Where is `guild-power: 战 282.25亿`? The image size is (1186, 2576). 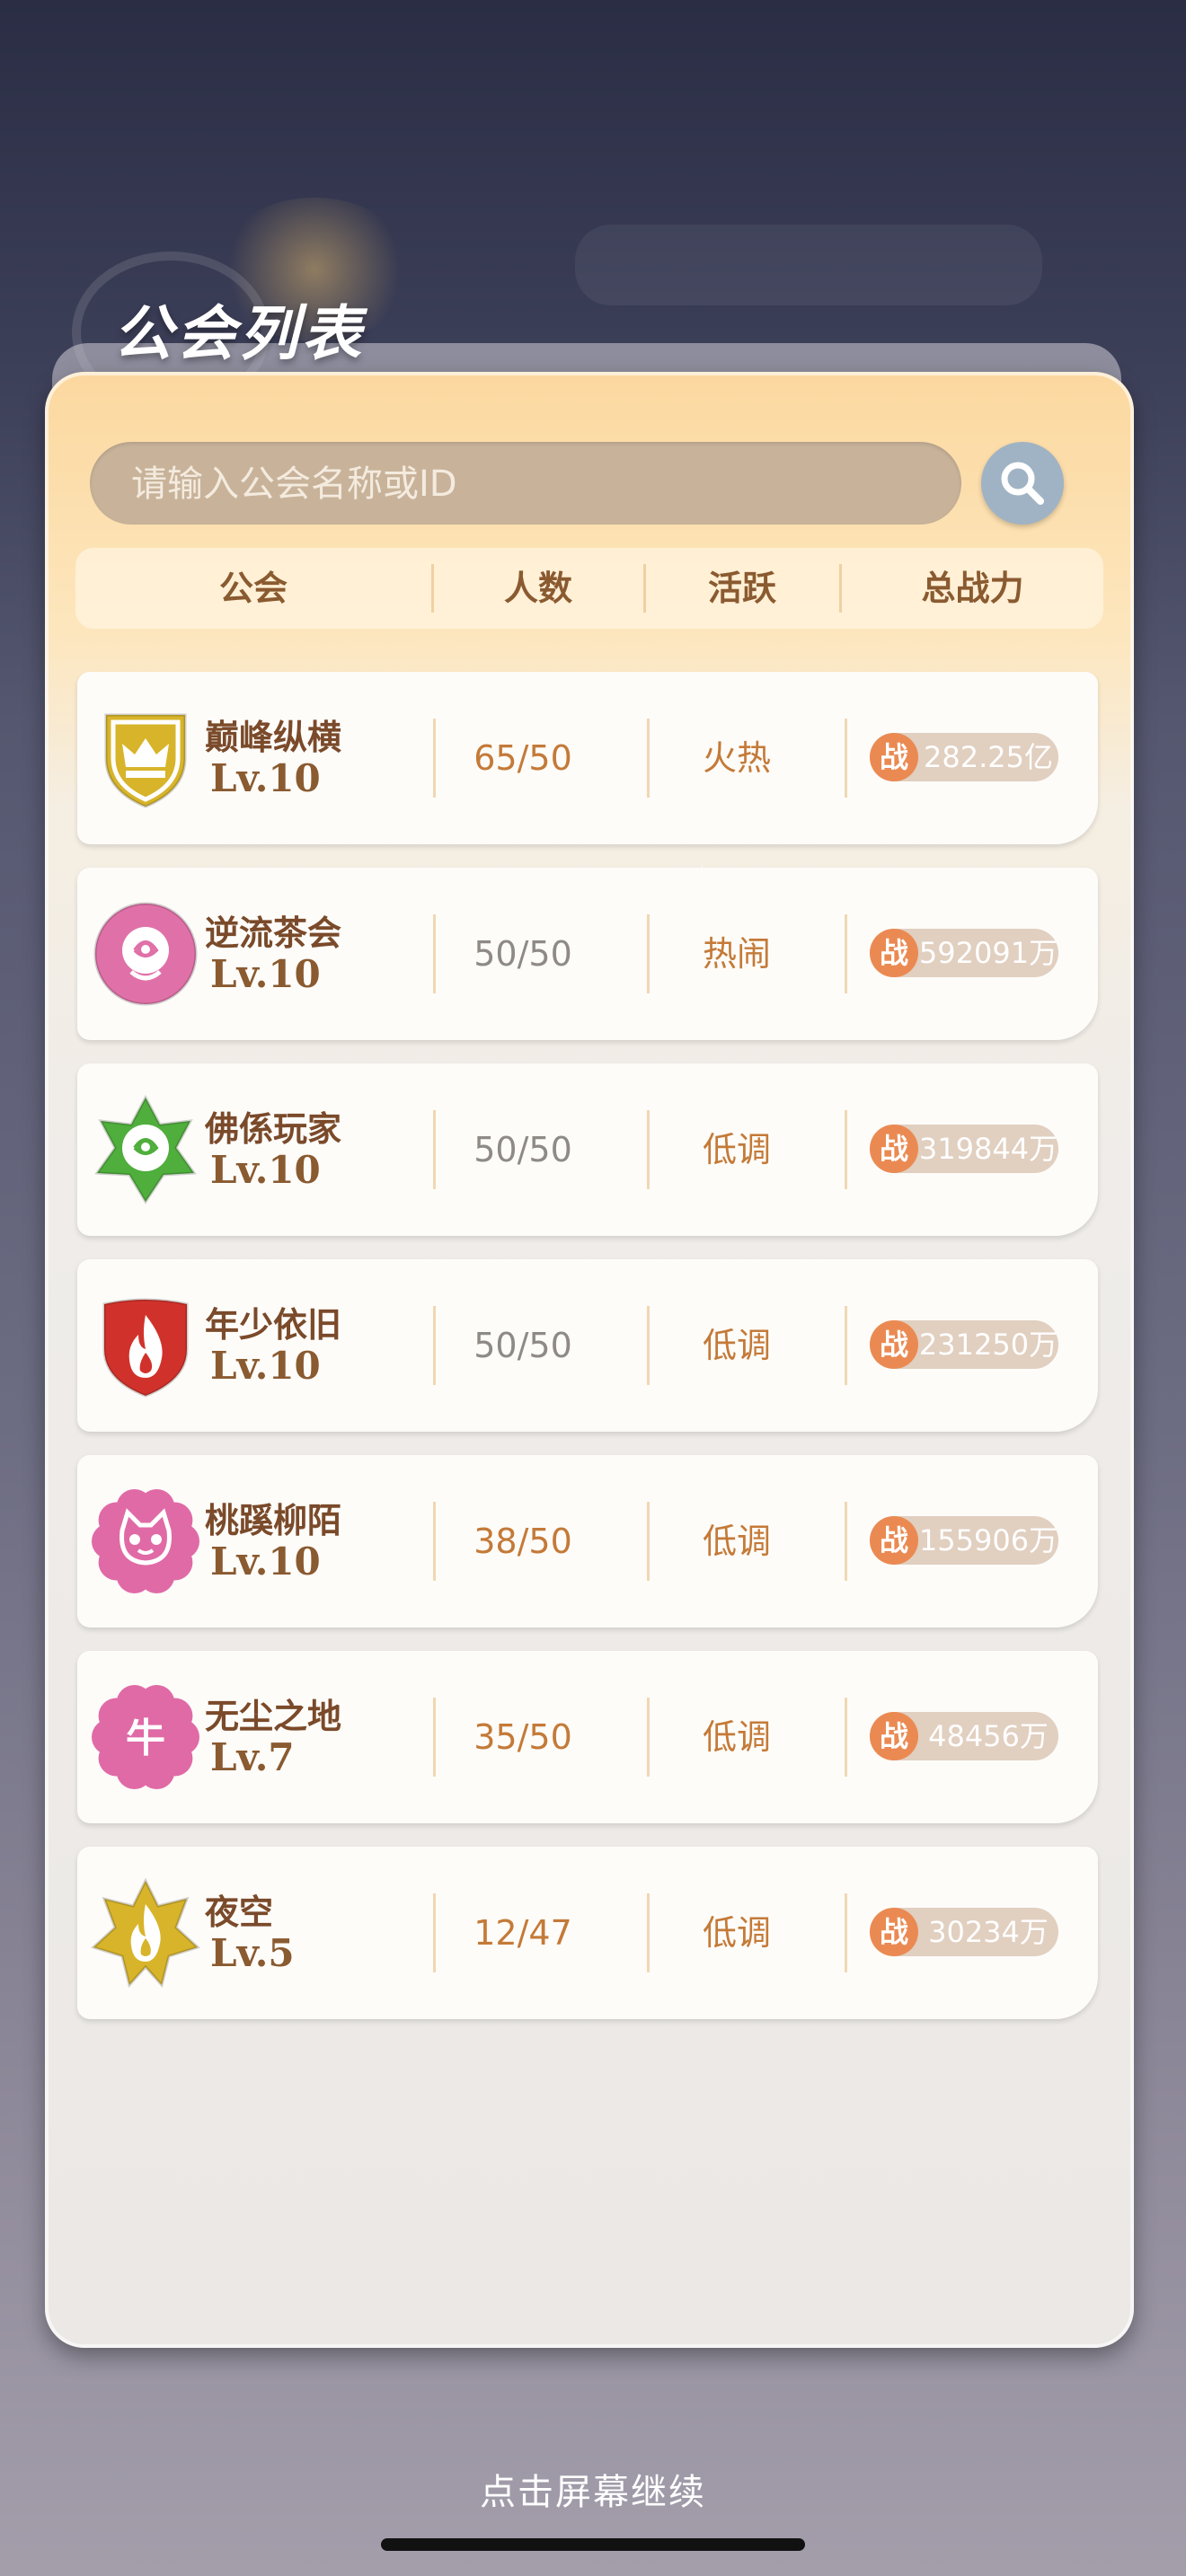
guild-power: 战 282.25亿 is located at coordinates (964, 757).